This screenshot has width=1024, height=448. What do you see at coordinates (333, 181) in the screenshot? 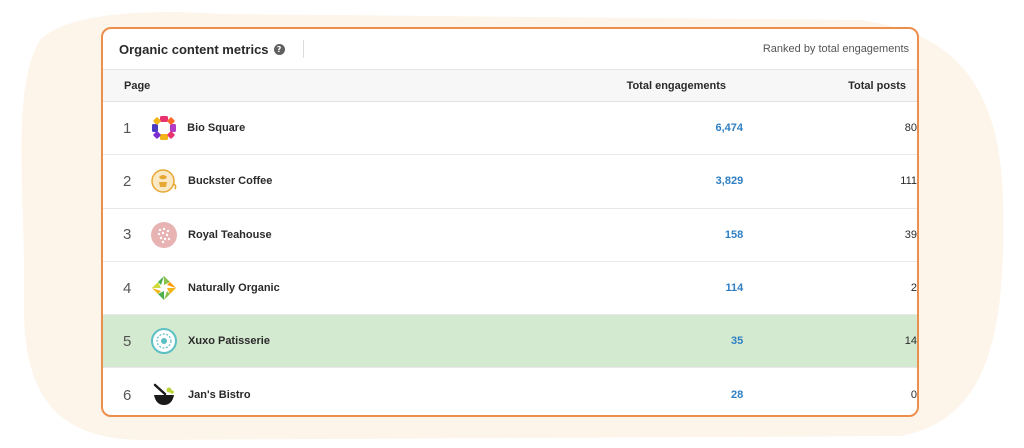
I see `page-name: Buckster Coffee` at bounding box center [333, 181].